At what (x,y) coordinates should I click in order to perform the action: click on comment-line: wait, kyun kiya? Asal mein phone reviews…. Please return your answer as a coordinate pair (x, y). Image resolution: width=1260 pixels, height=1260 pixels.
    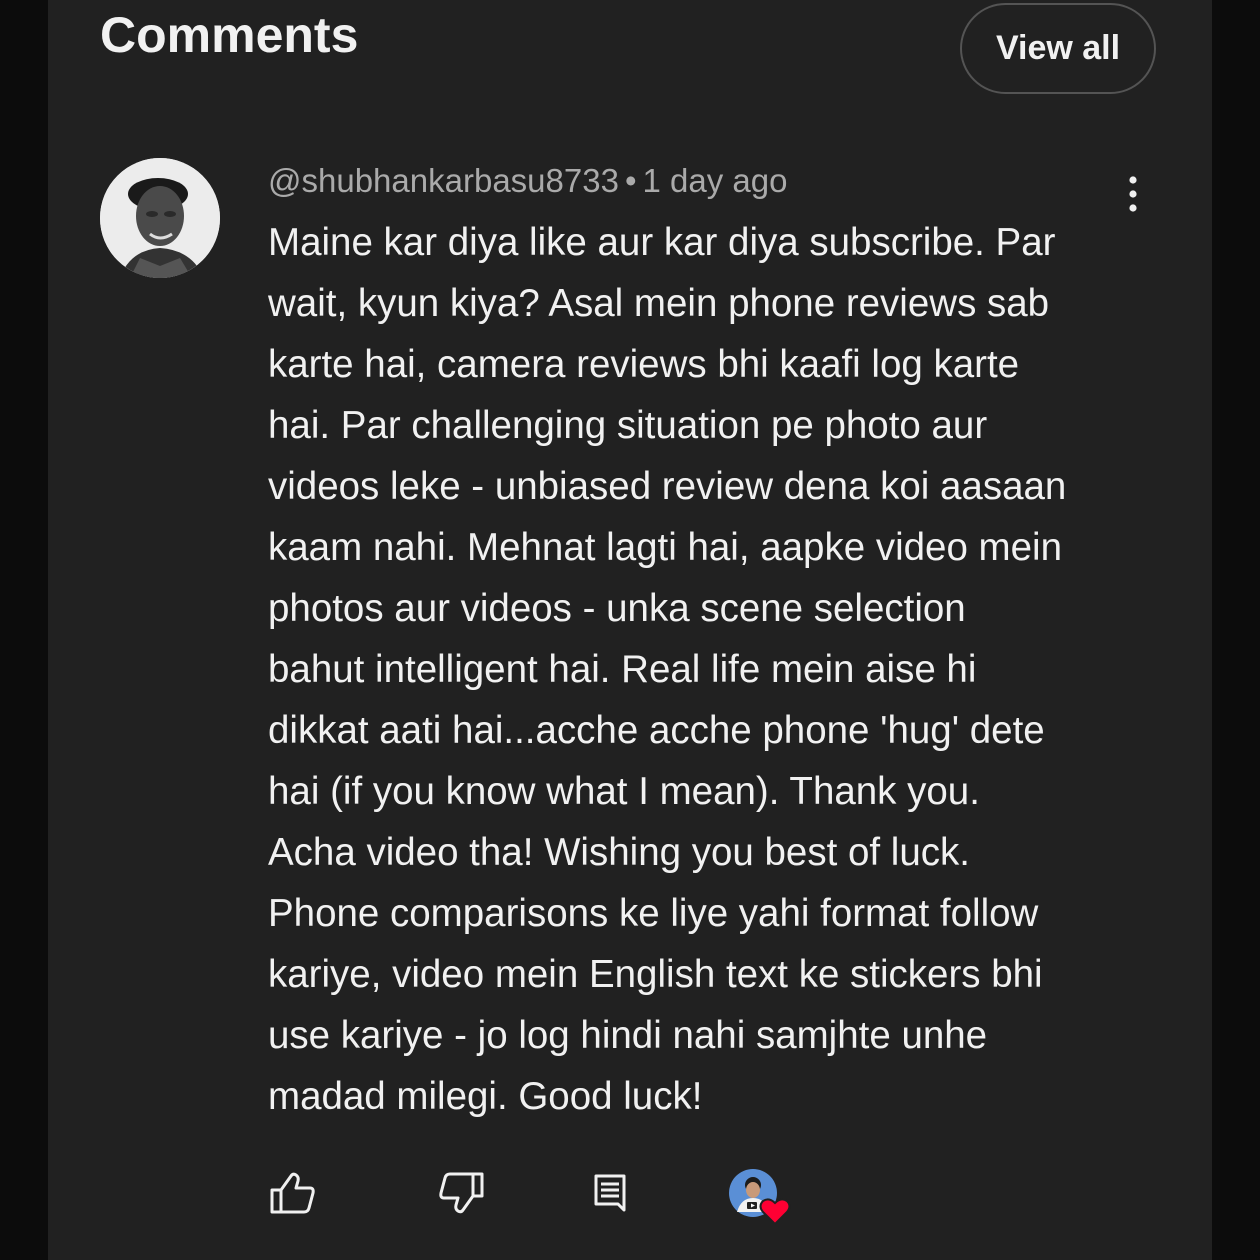
    Looking at the image, I should click on (659, 303).